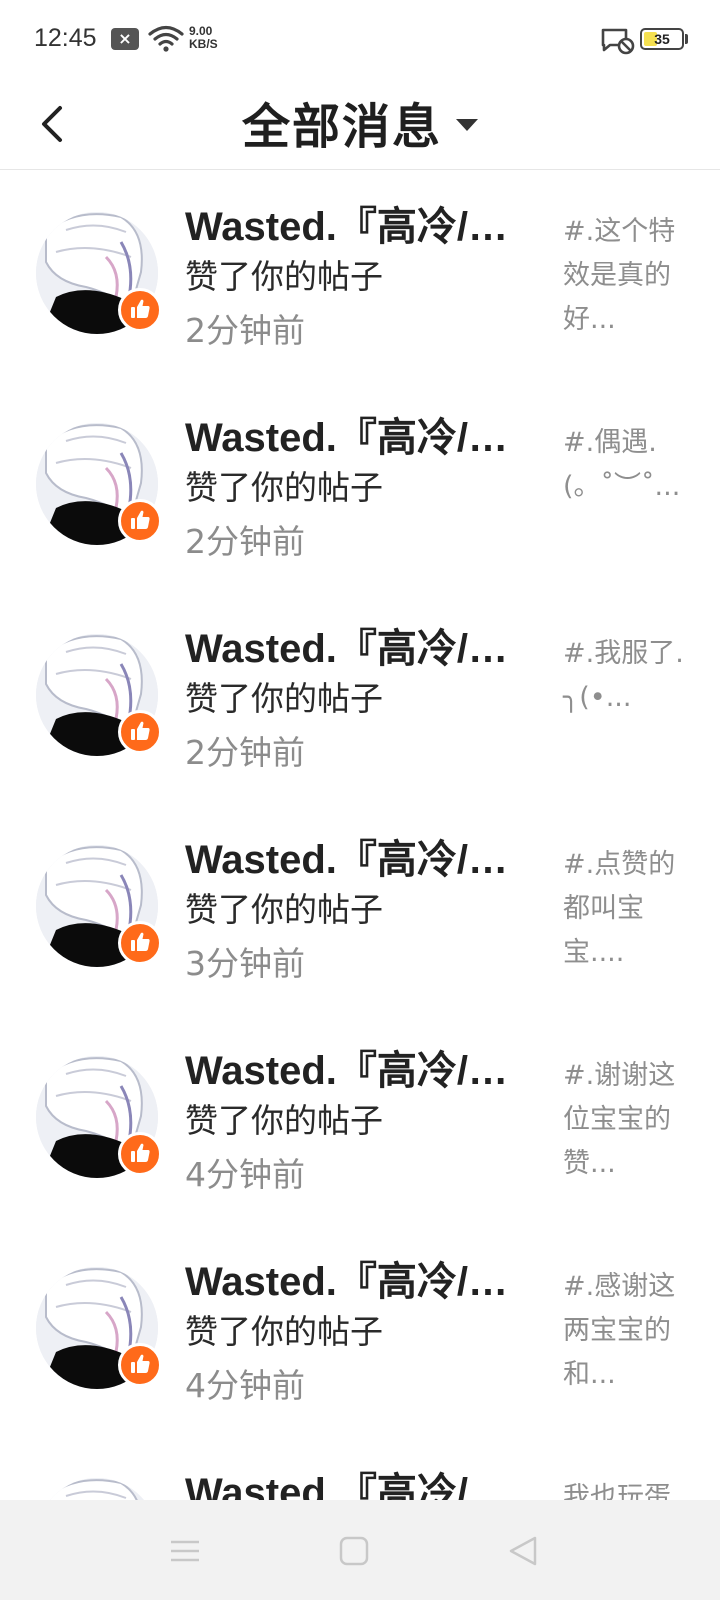 Image resolution: width=720 pixels, height=1600 pixels. I want to click on system-nav-bar, so click(360, 1550).